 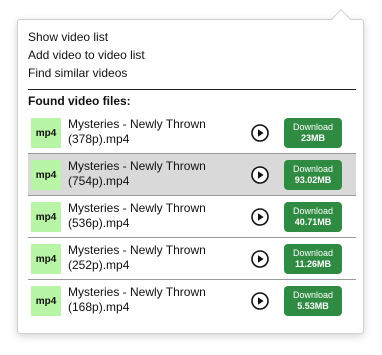 What do you see at coordinates (312, 138) in the screenshot?
I see `download-size: 23MB` at bounding box center [312, 138].